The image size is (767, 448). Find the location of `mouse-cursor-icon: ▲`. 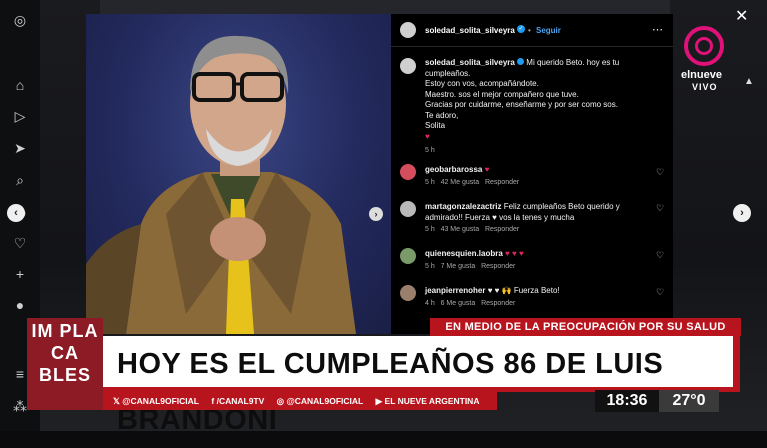

mouse-cursor-icon: ▲ is located at coordinates (749, 81).